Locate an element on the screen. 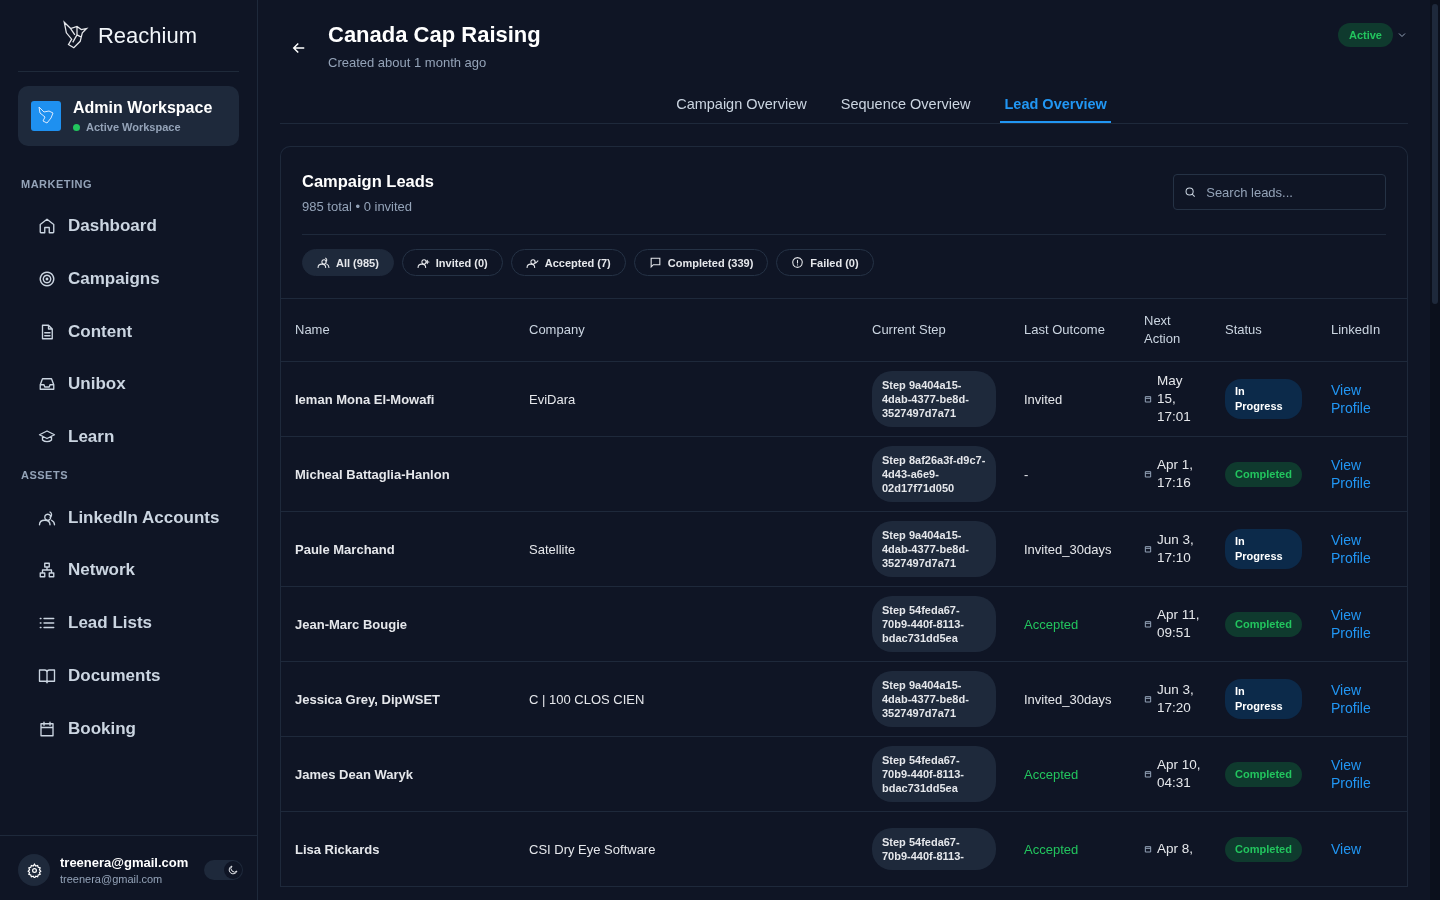  search-icon is located at coordinates (1190, 192).